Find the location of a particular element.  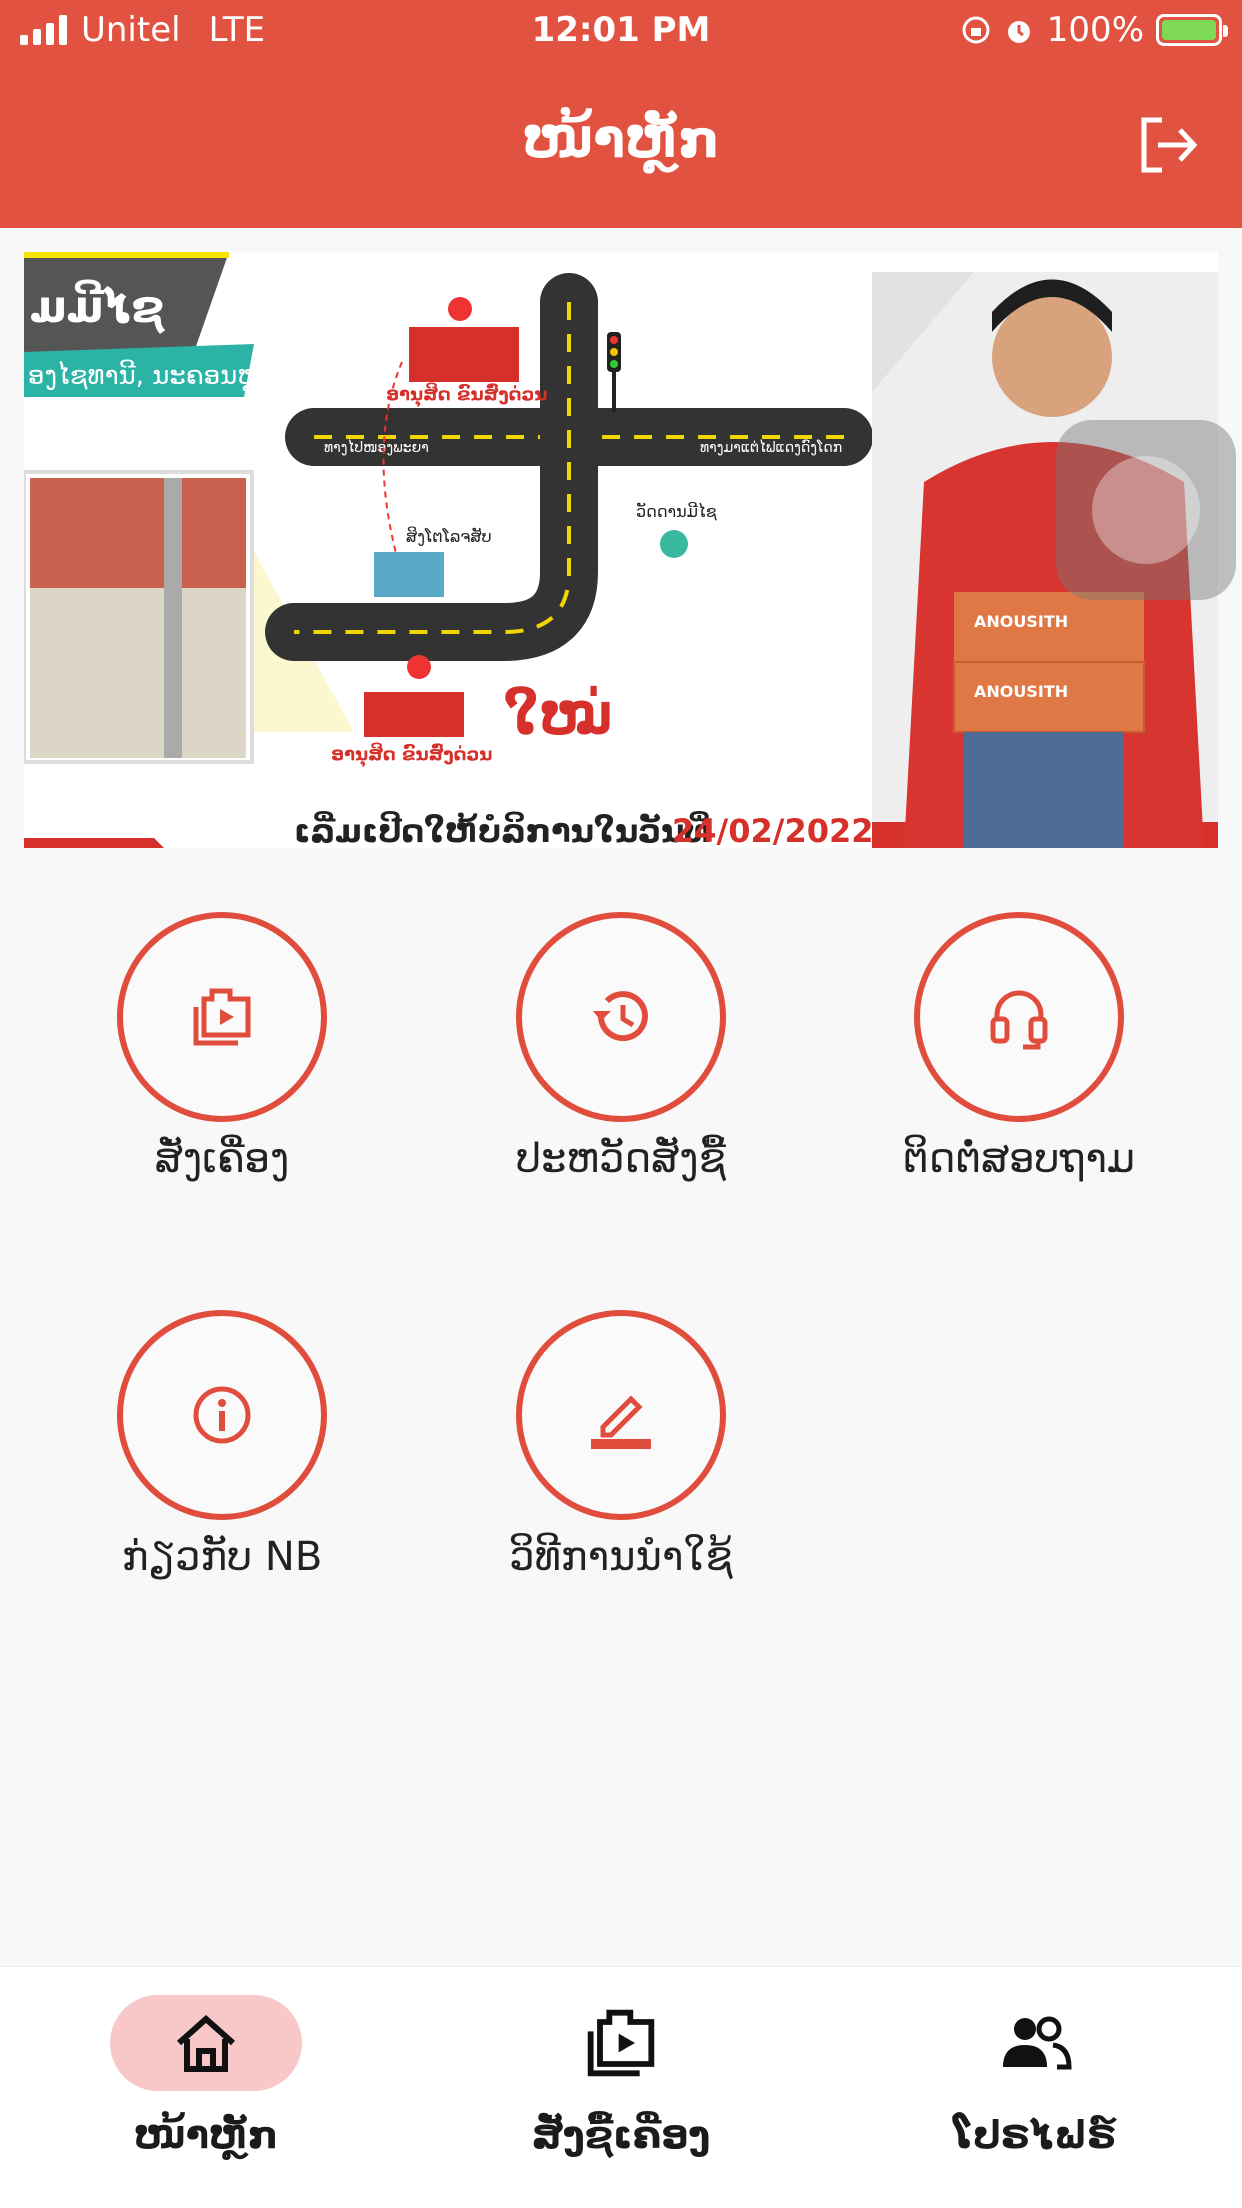

bottom-navigation: ໜ້າຫຼັກ ສັ່ງຊື້ເຄື່ອງ ໂປຣໄຟຣ໌ is located at coordinates (621, 2087).